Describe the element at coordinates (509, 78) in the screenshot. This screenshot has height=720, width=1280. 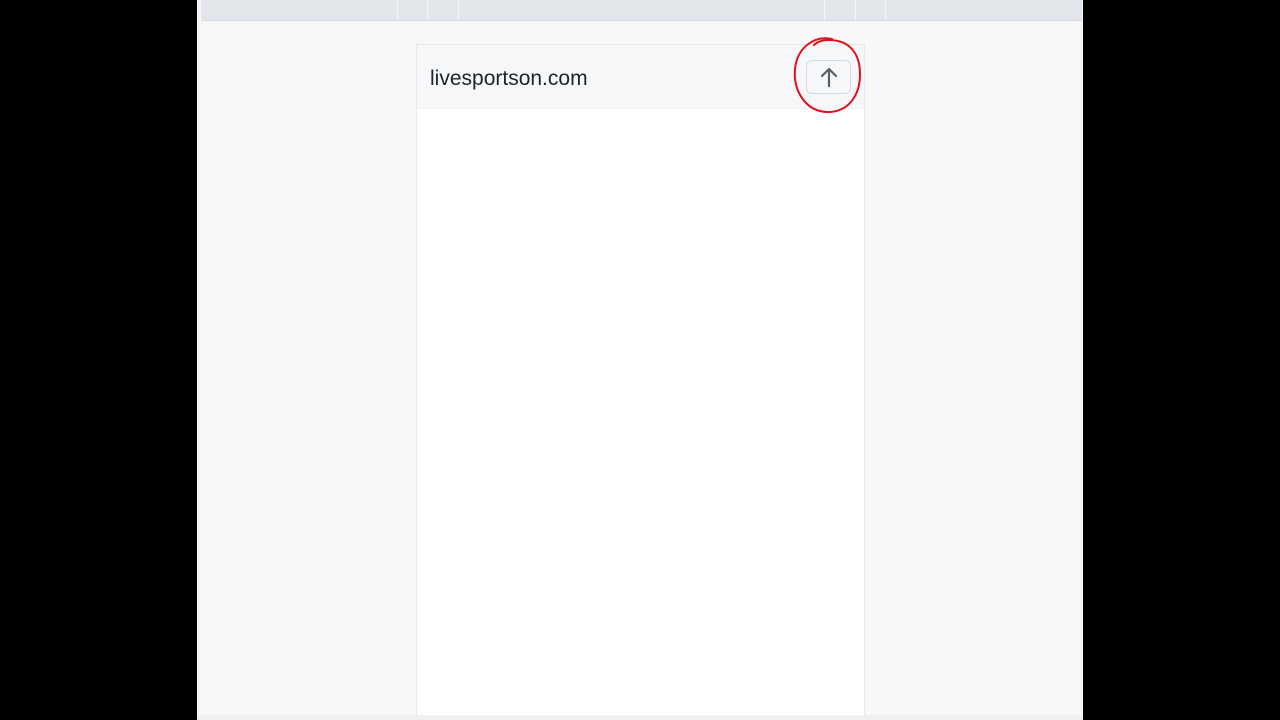
I see `site-domain-label: livesportson.com` at that location.